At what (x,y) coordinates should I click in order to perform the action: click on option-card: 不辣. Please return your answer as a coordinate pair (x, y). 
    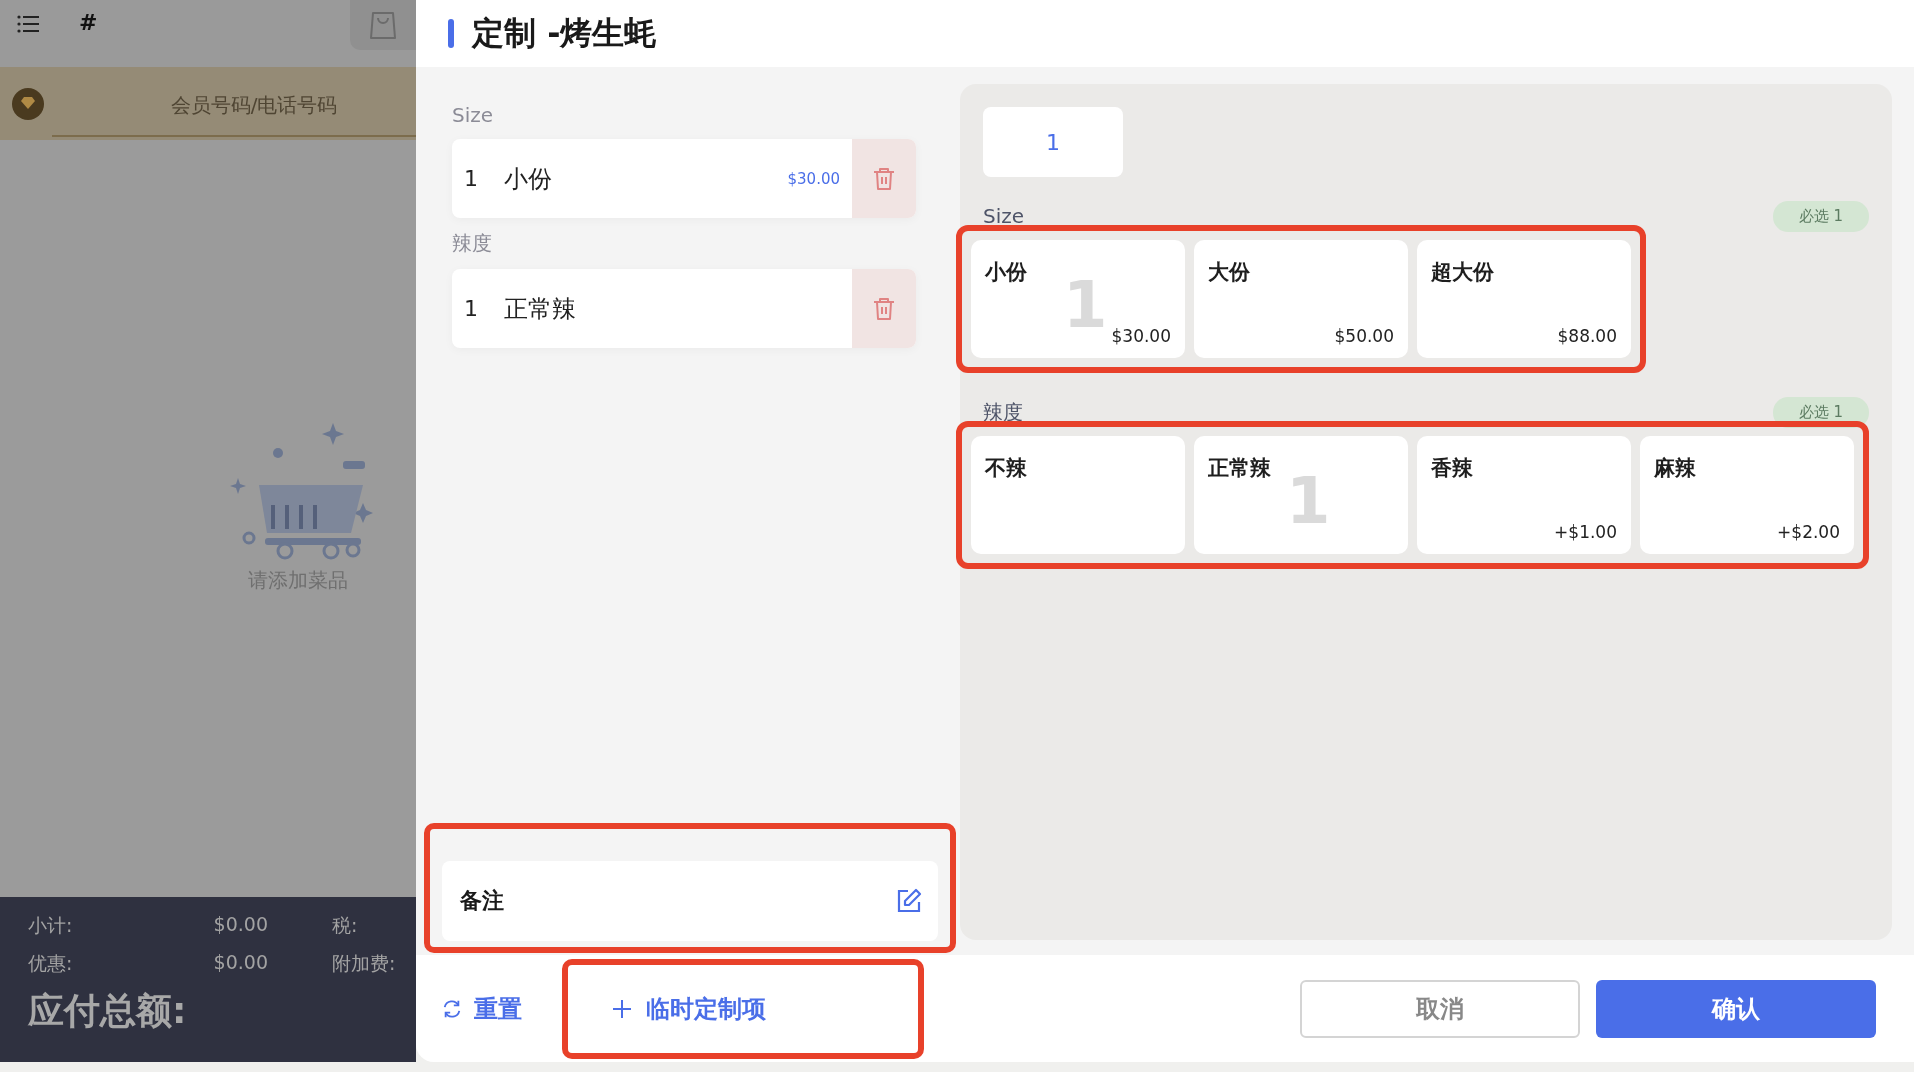
    Looking at the image, I should click on (1078, 495).